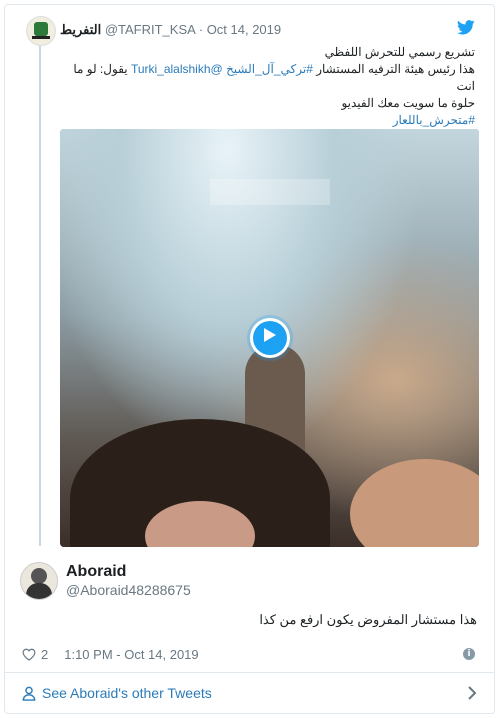 Image resolution: width=499 pixels, height=718 pixels. What do you see at coordinates (127, 693) in the screenshot?
I see `footer-link-label: See Aboraid's other Tweets` at bounding box center [127, 693].